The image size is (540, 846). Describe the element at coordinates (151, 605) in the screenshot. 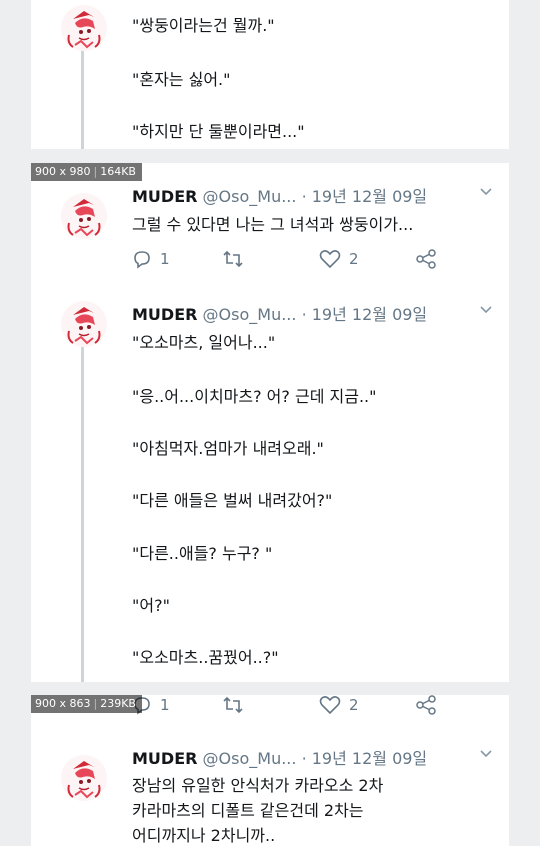

I see `tweet-line: "어?"` at that location.